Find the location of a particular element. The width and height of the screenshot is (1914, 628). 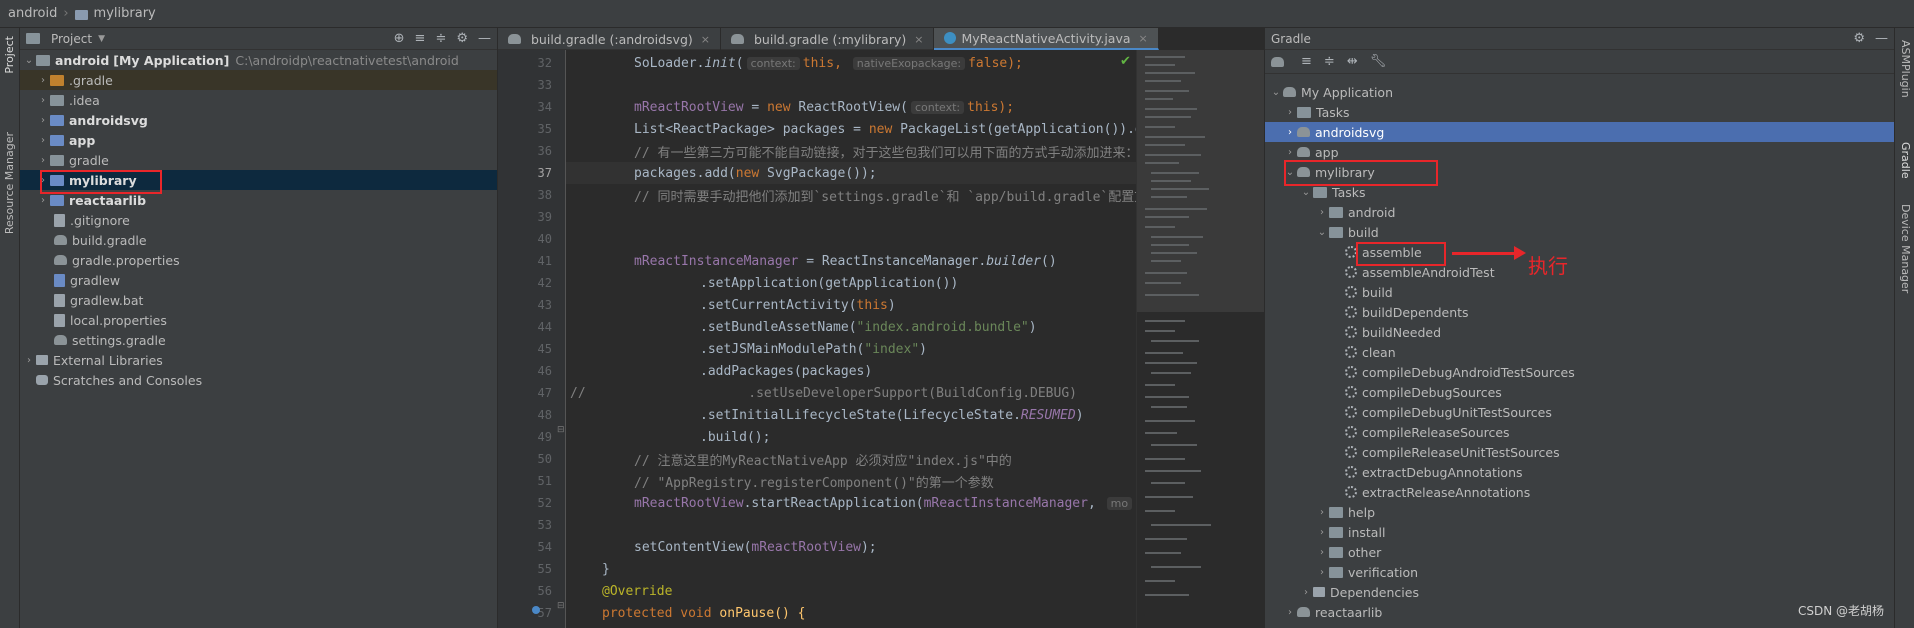

tree-item-local-properties: local.properties is located at coordinates (258, 320).